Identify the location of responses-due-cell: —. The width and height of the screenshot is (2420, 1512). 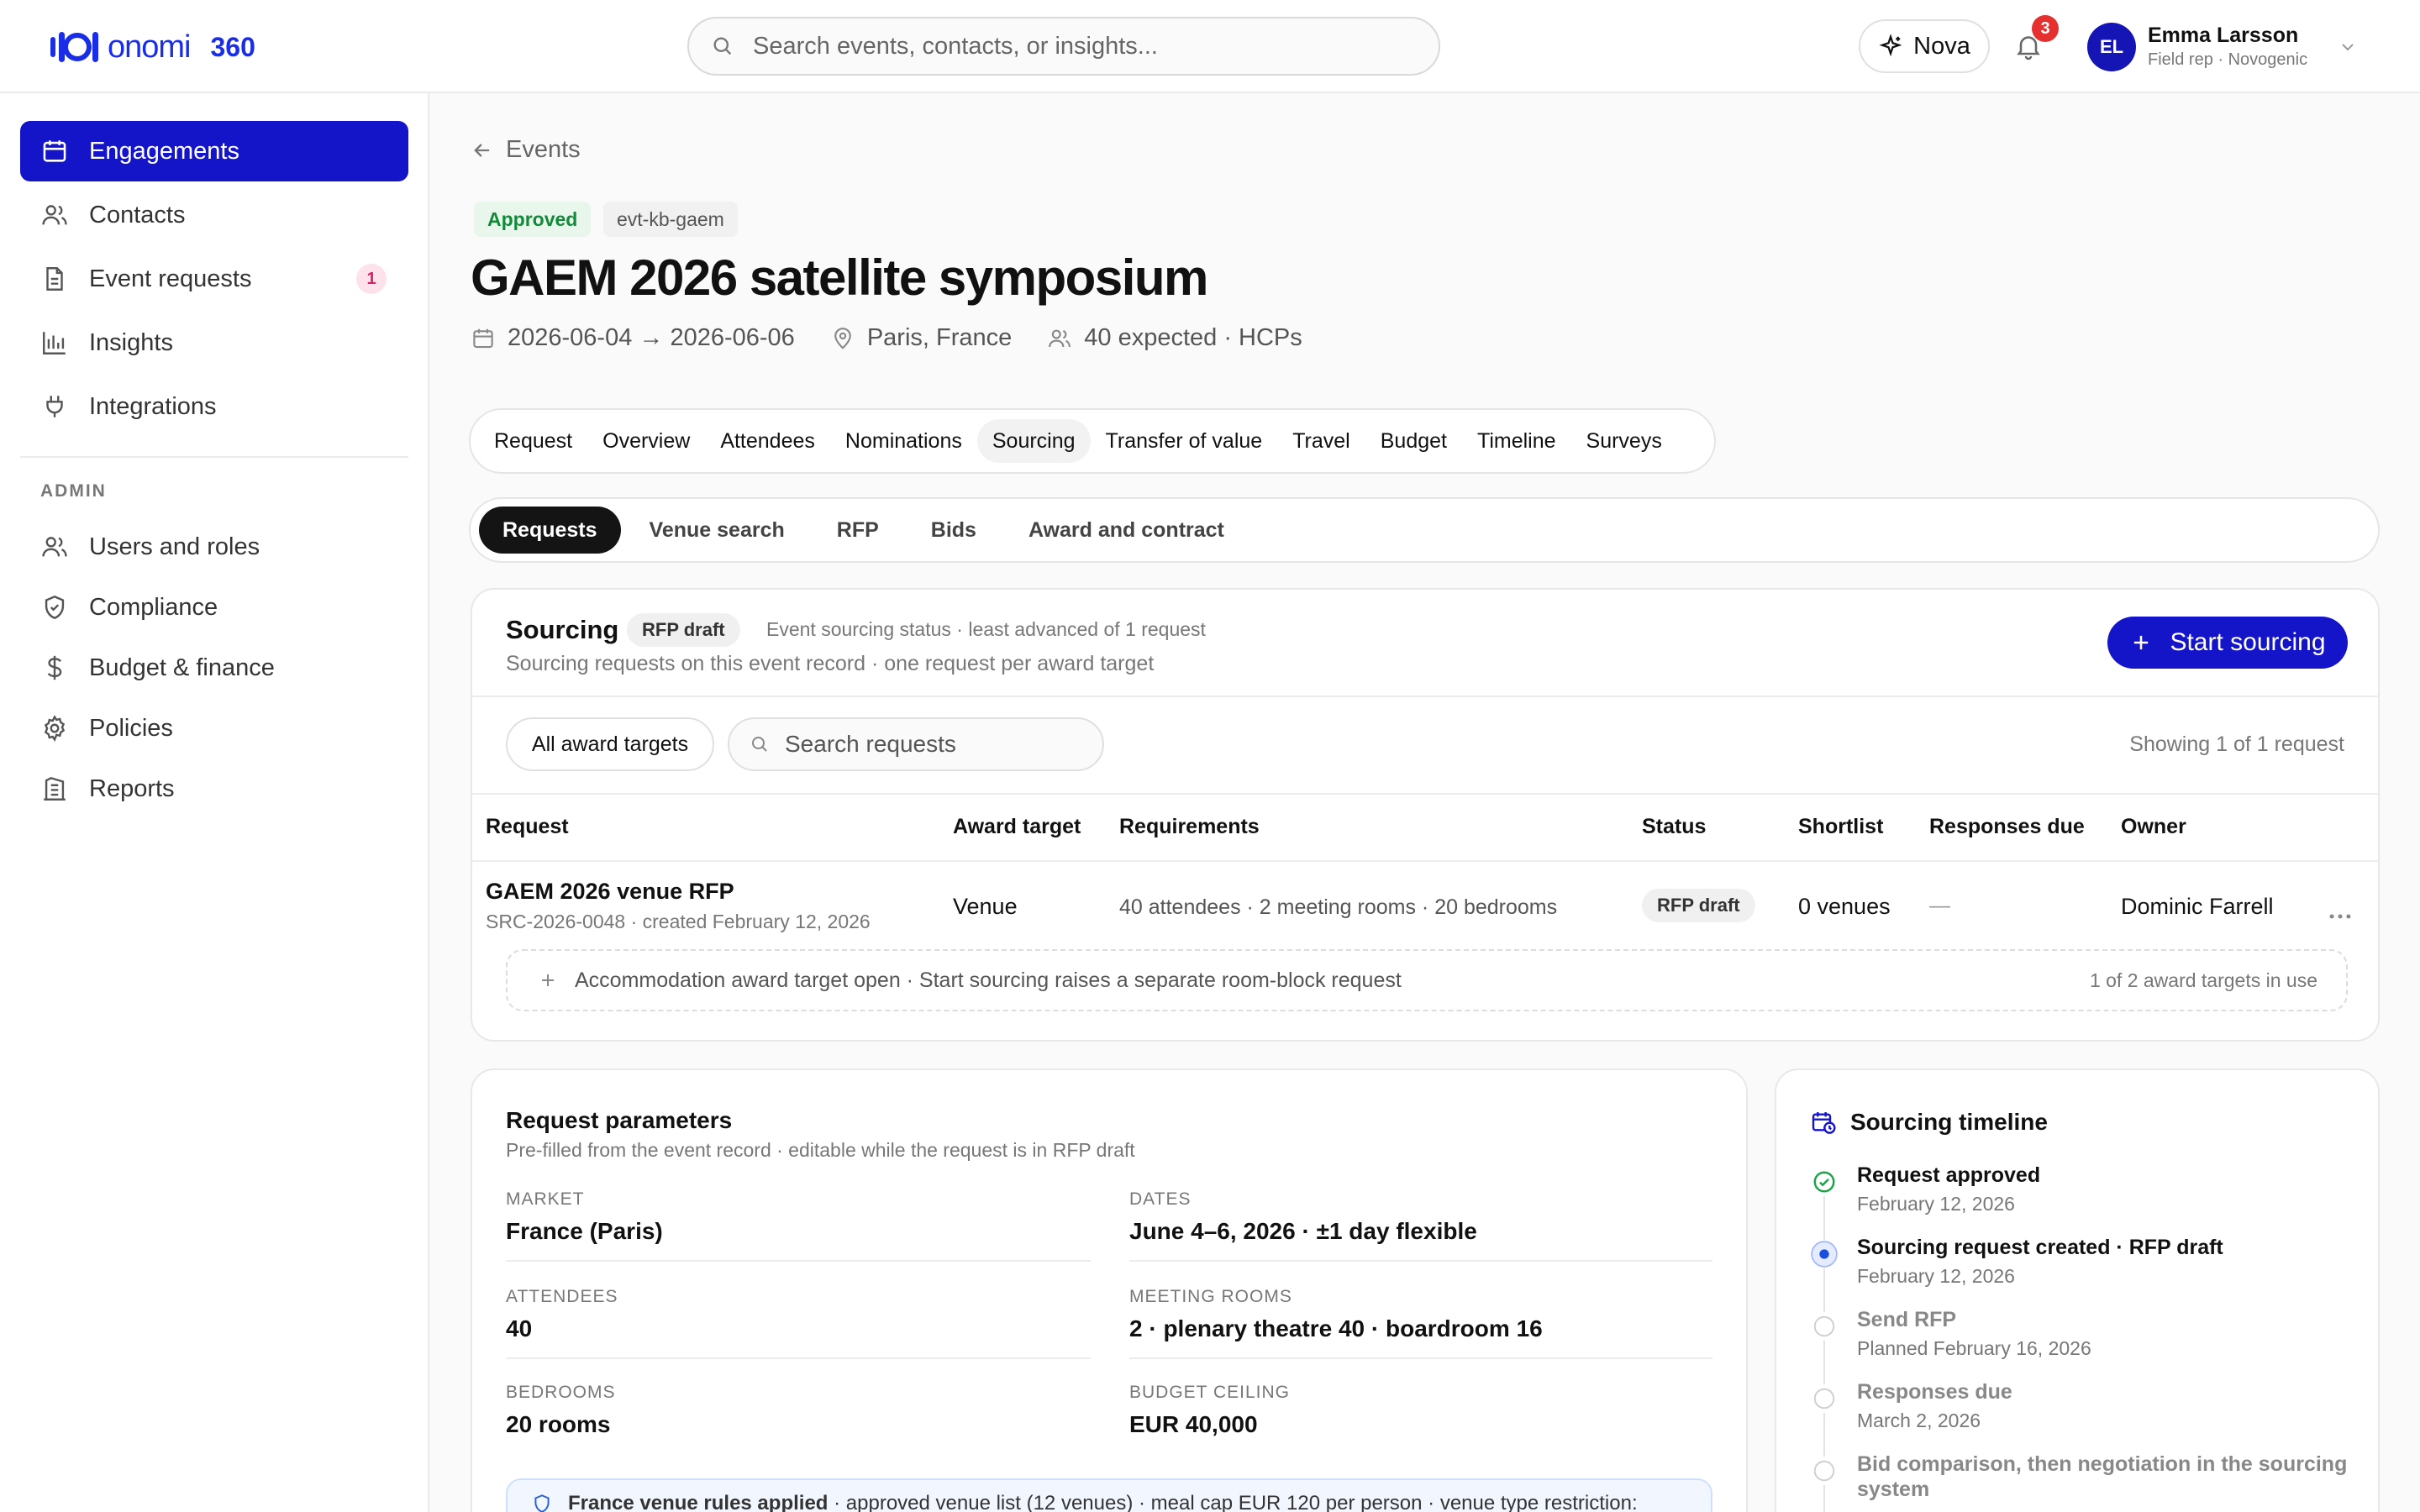
(1939, 905).